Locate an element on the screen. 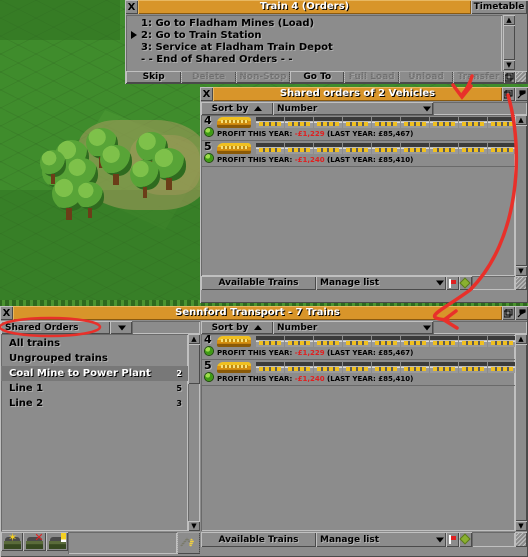 The height and width of the screenshot is (557, 528). delete-group-icon: ✕ is located at coordinates (34, 541).